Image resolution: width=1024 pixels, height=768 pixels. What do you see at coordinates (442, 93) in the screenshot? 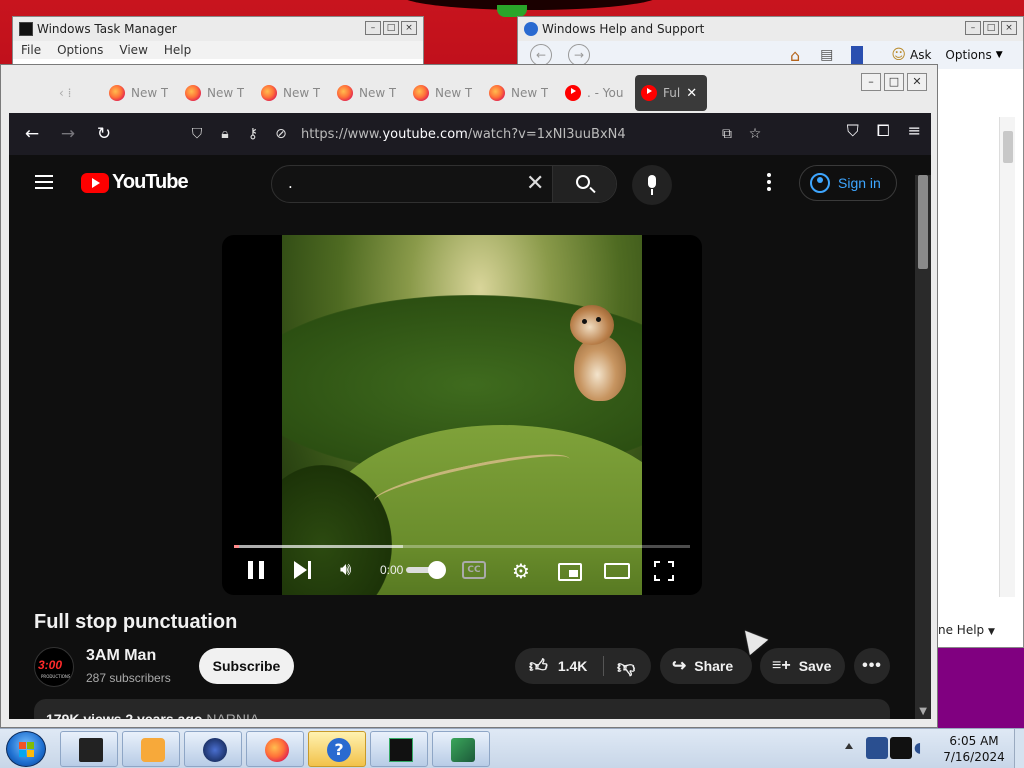
I see `tab-new-5: New T` at bounding box center [442, 93].